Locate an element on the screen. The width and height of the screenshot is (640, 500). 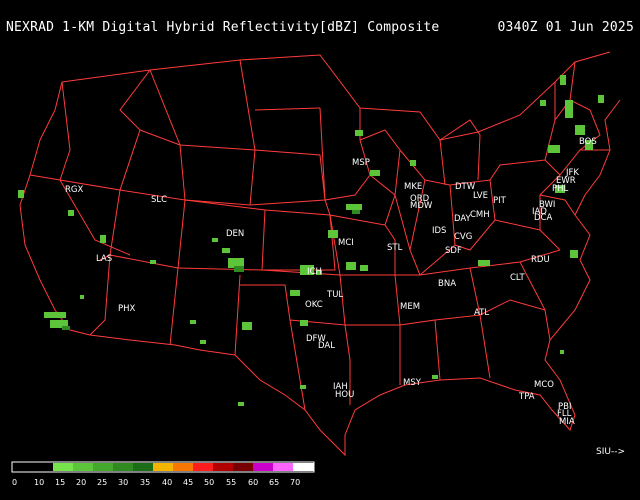
colorbar-tick-label: 70 is located at coordinates (295, 482).